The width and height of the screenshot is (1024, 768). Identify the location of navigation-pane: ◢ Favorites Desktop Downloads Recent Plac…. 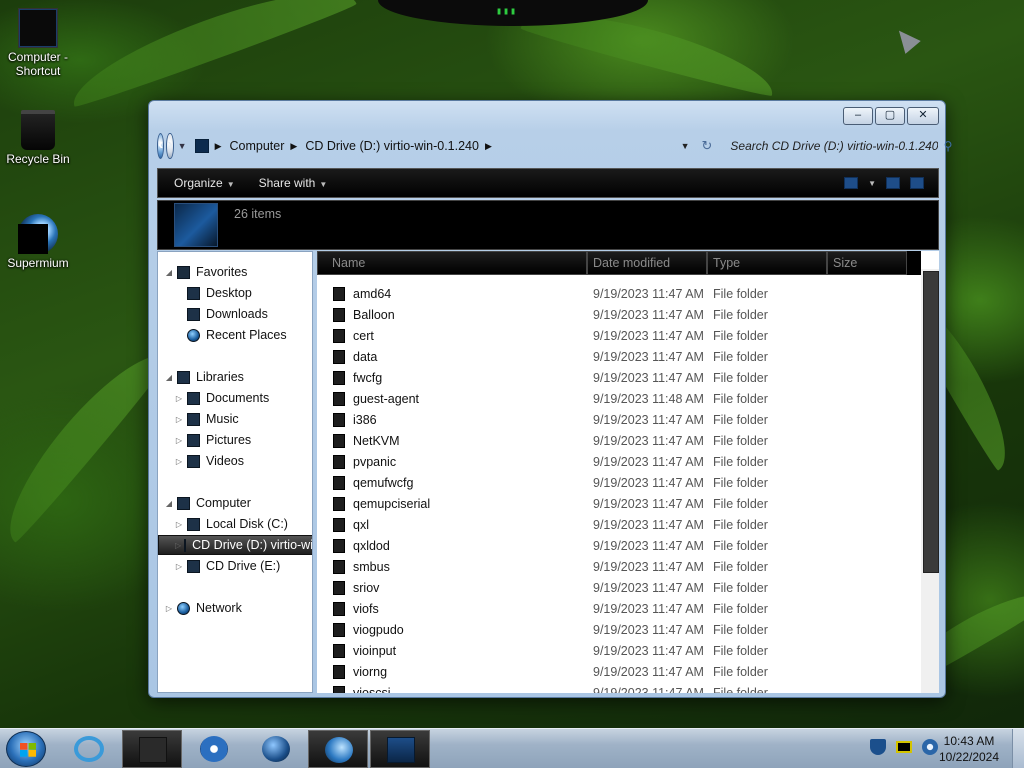
(235, 472).